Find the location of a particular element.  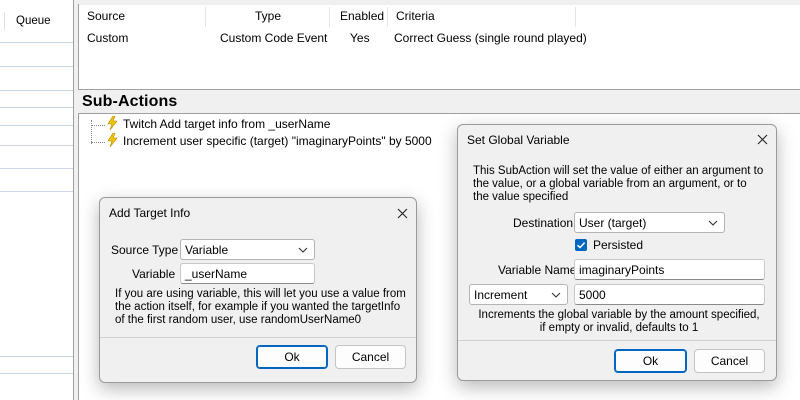

amount-value: 5000 is located at coordinates (592, 295).